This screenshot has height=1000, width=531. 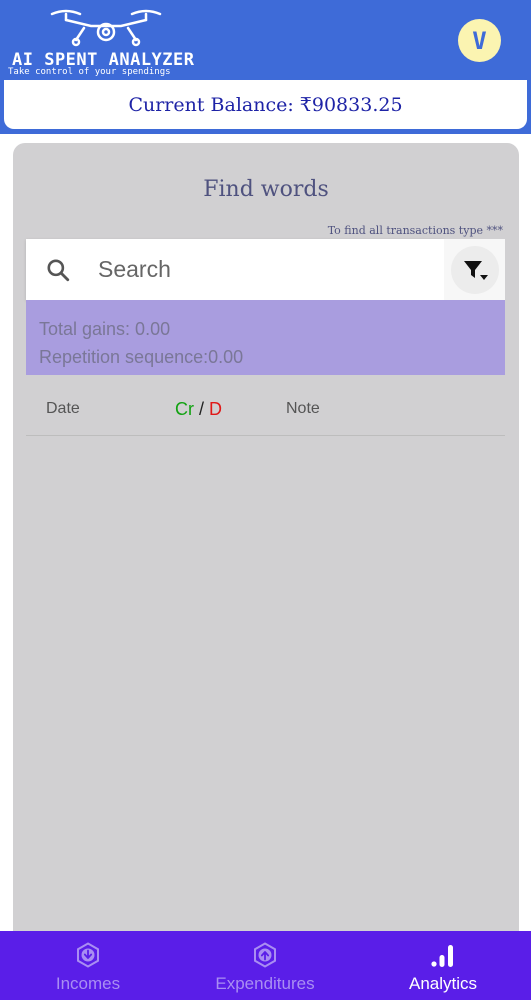 I want to click on search-bar, so click(x=235, y=269).